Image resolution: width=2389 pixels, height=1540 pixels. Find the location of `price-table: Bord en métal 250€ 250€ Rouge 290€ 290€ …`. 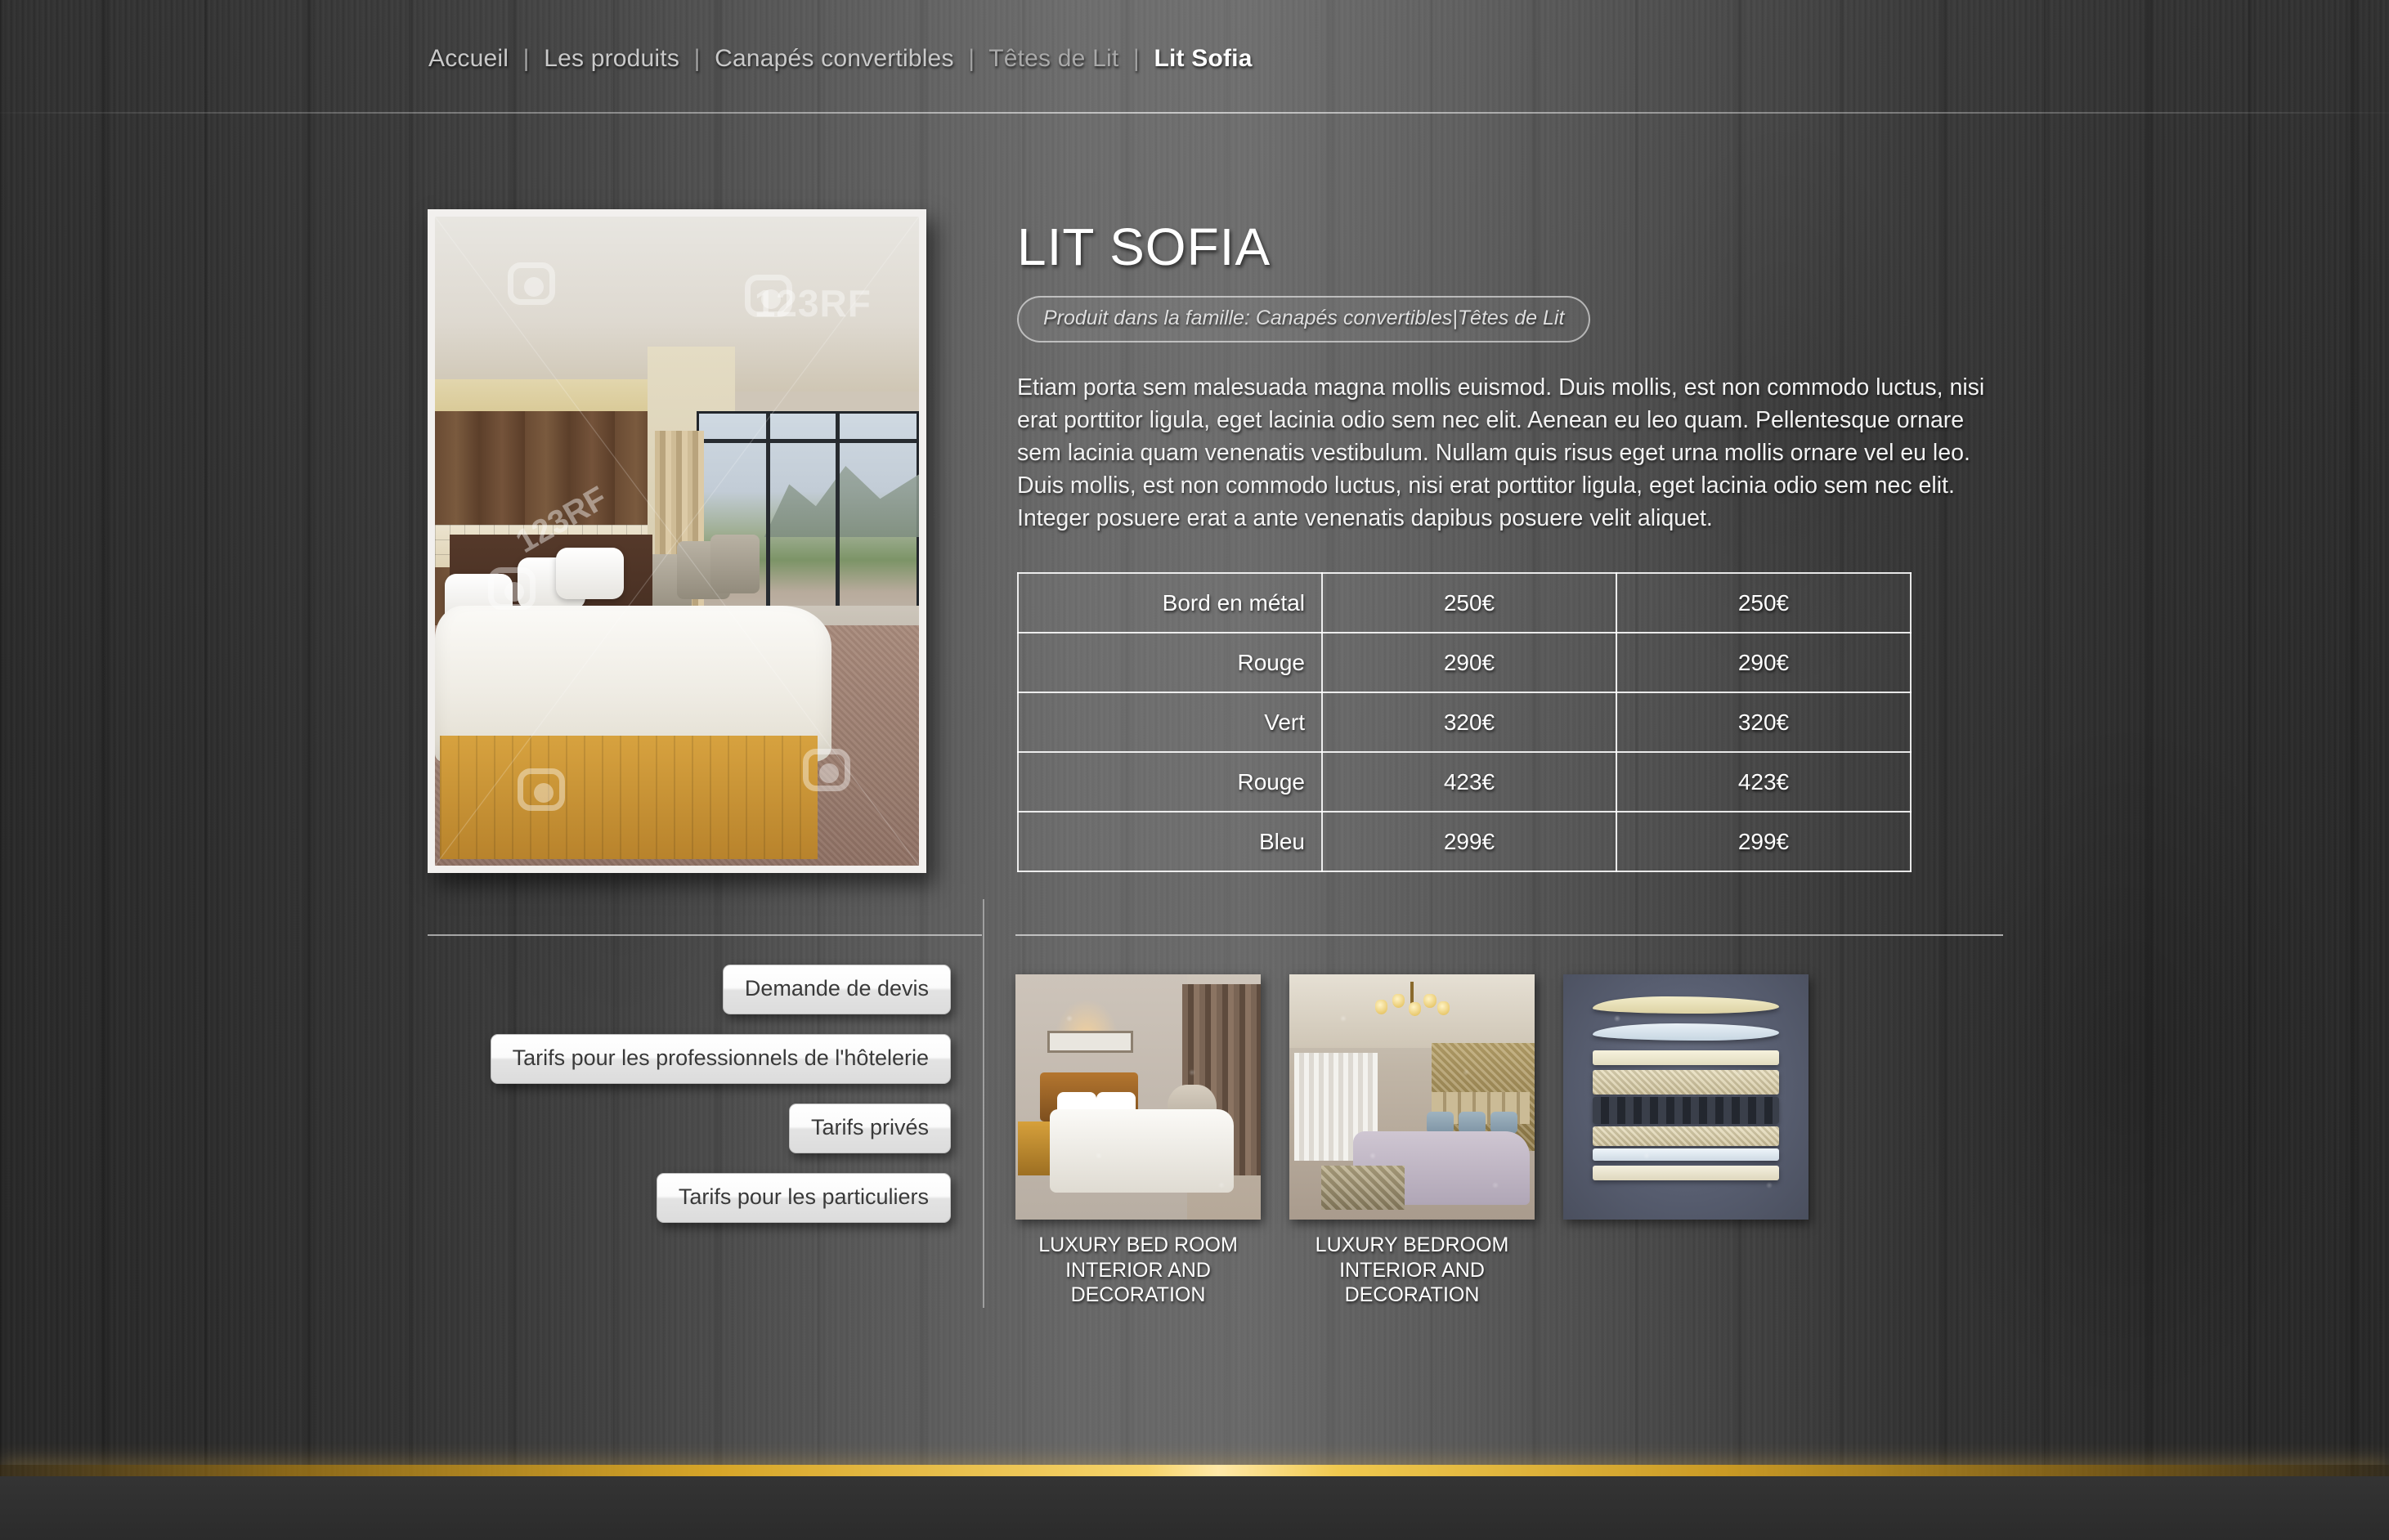

price-table: Bord en métal 250€ 250€ Rouge 290€ 290€ … is located at coordinates (1464, 723).